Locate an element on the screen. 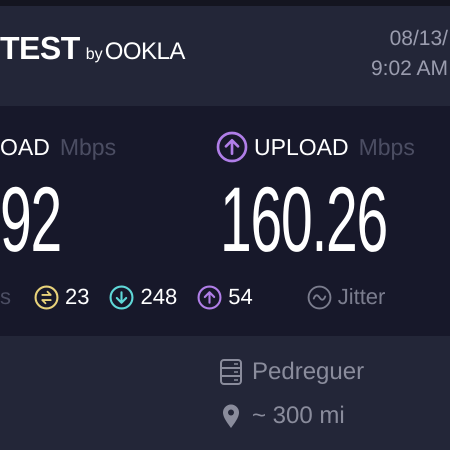  ping-value: 23 is located at coordinates (77, 297).